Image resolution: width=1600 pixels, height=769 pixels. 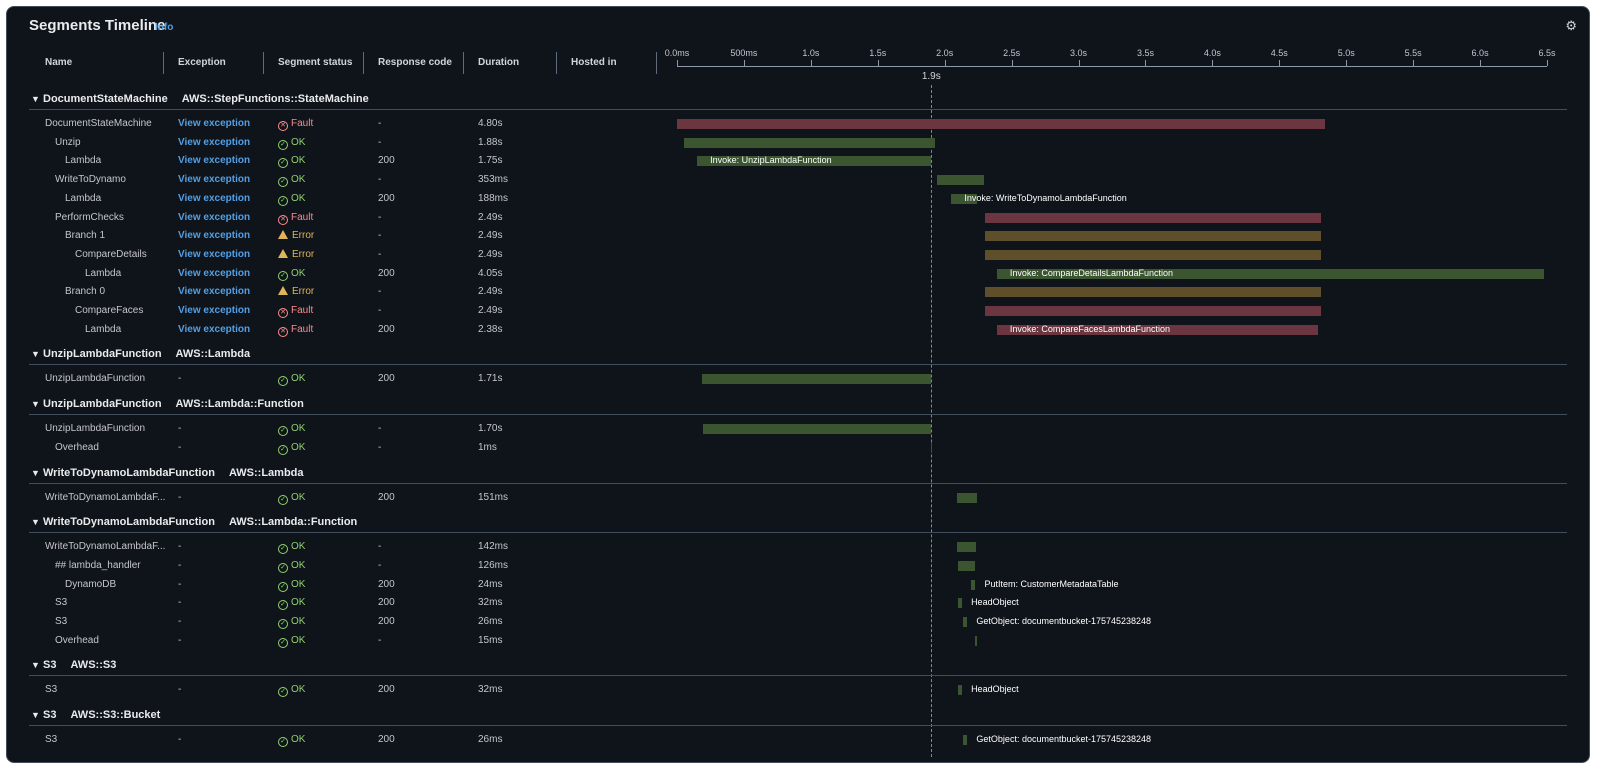 I want to click on table-row: UnzipLambdaFunction - ✓ OK - 1.70s, so click(x=798, y=430).